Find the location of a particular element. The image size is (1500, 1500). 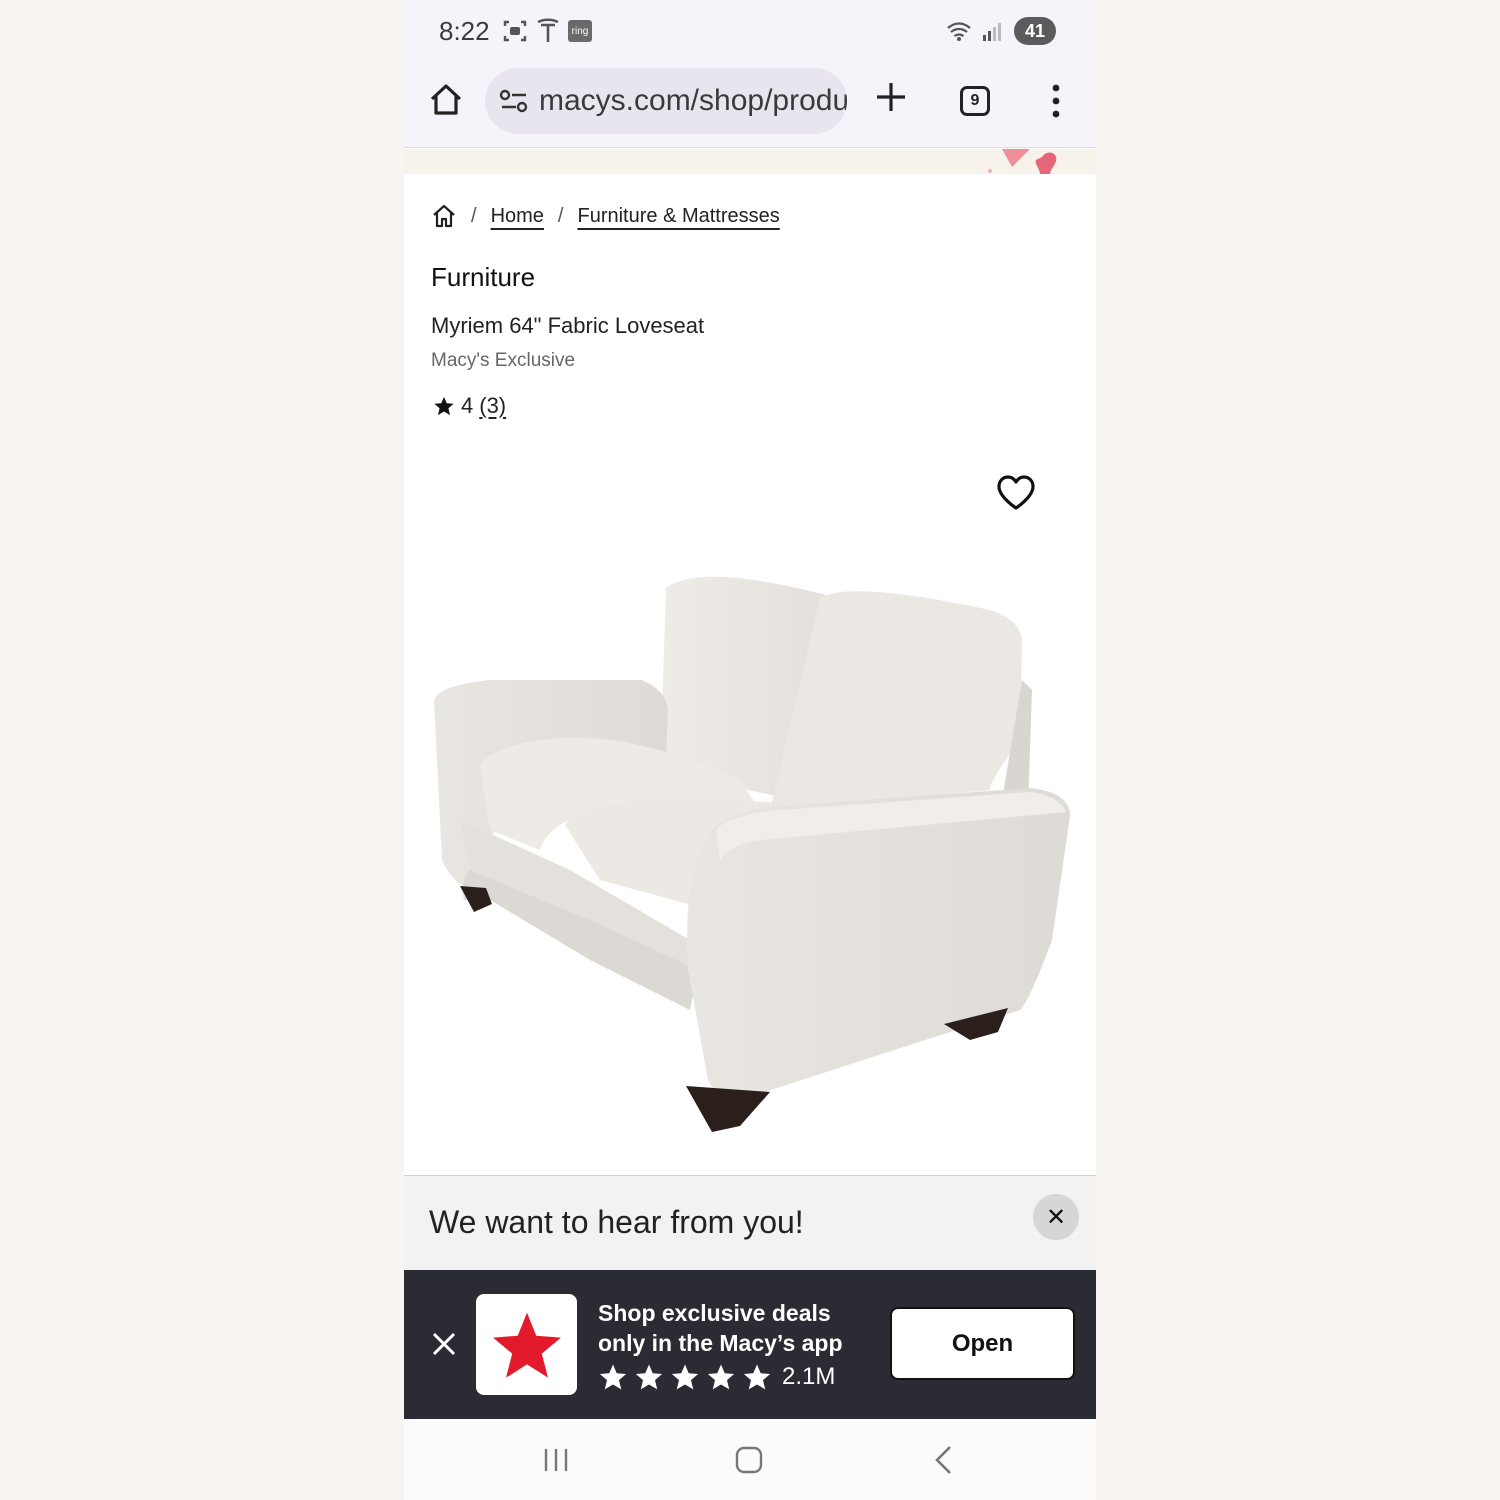

battery-indicator: 41 is located at coordinates (1035, 31).